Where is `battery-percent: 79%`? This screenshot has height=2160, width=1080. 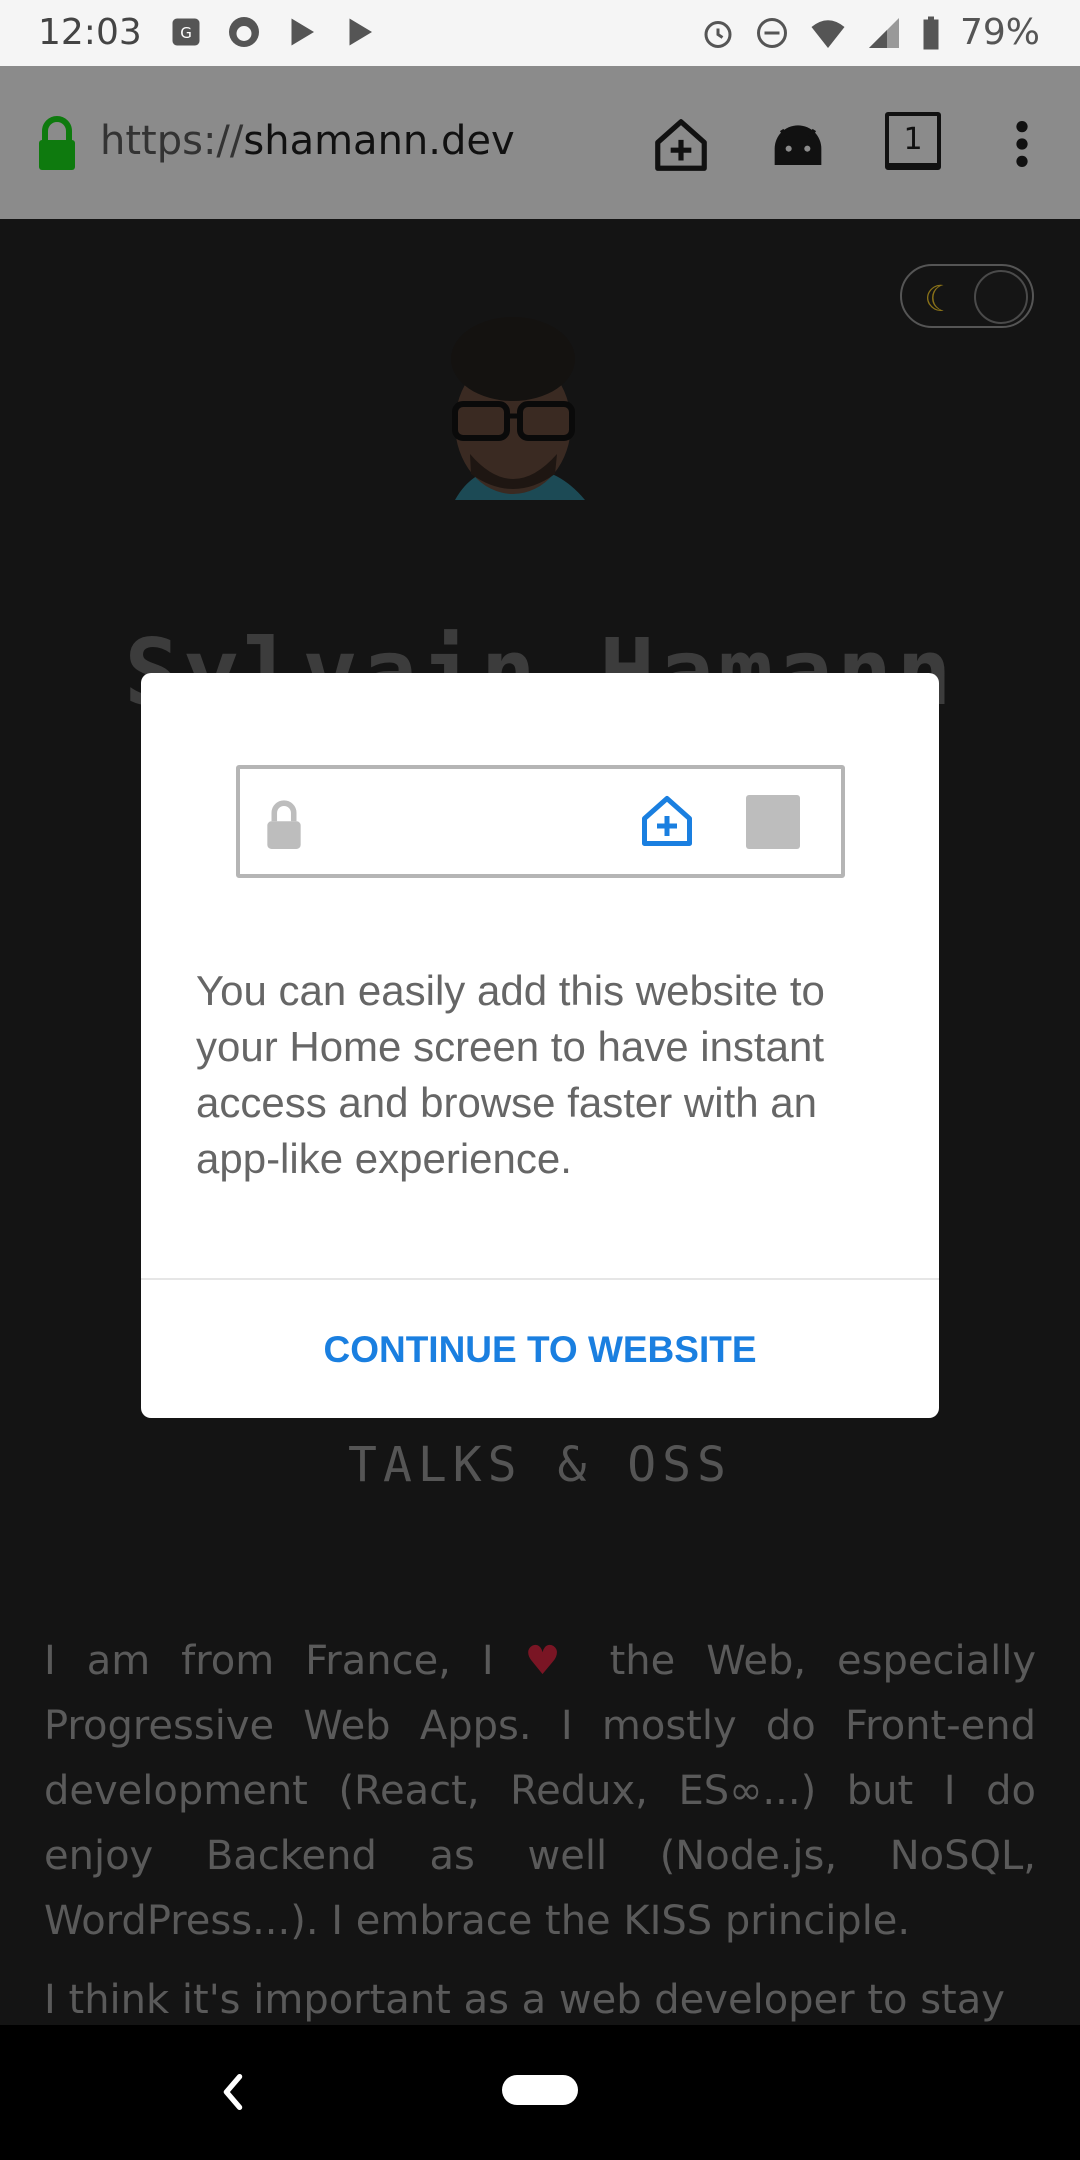 battery-percent: 79% is located at coordinates (999, 32).